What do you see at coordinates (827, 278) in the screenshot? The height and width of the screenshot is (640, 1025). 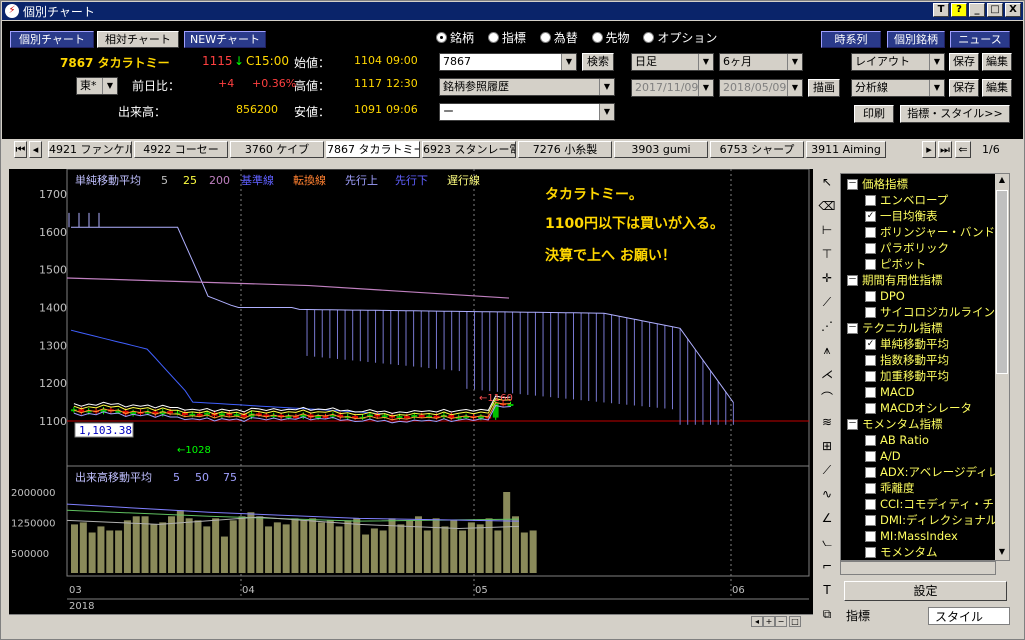 I see `cross-icon: ✛` at bounding box center [827, 278].